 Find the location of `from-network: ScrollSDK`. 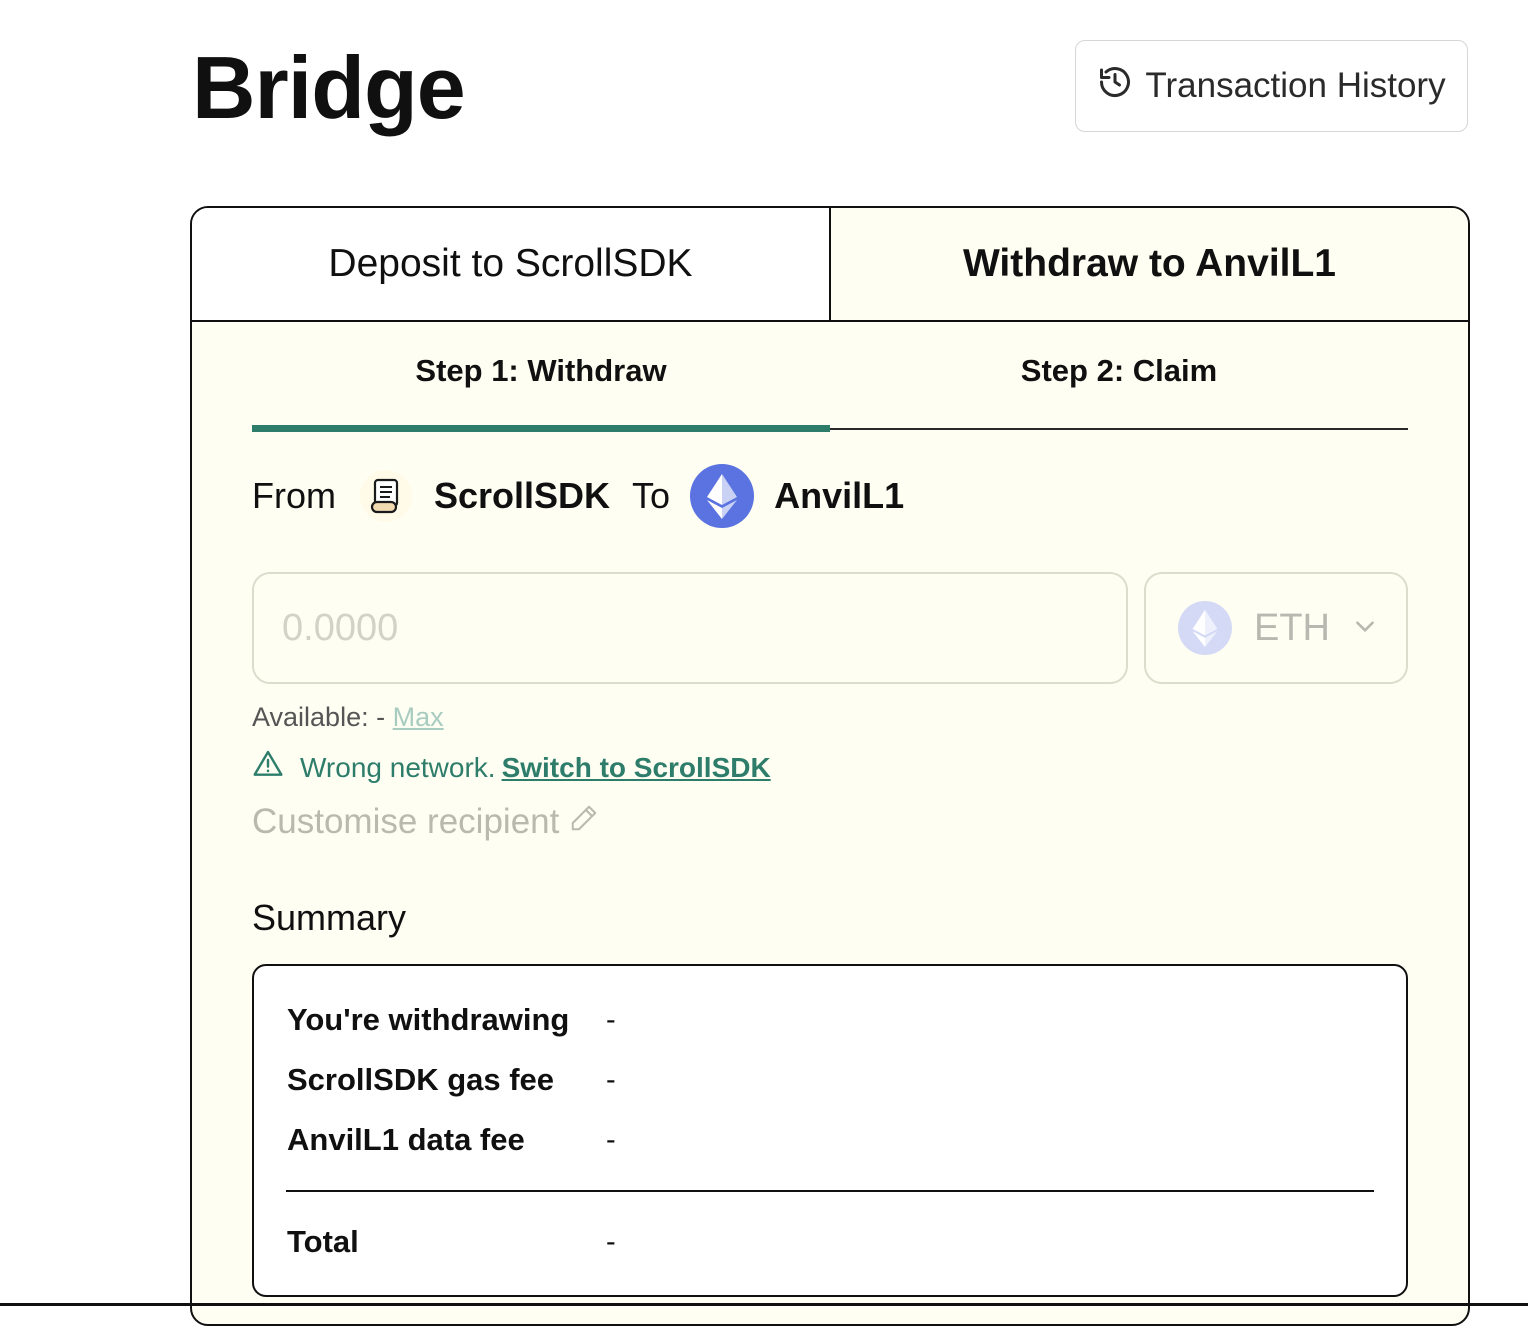

from-network: ScrollSDK is located at coordinates (522, 495).